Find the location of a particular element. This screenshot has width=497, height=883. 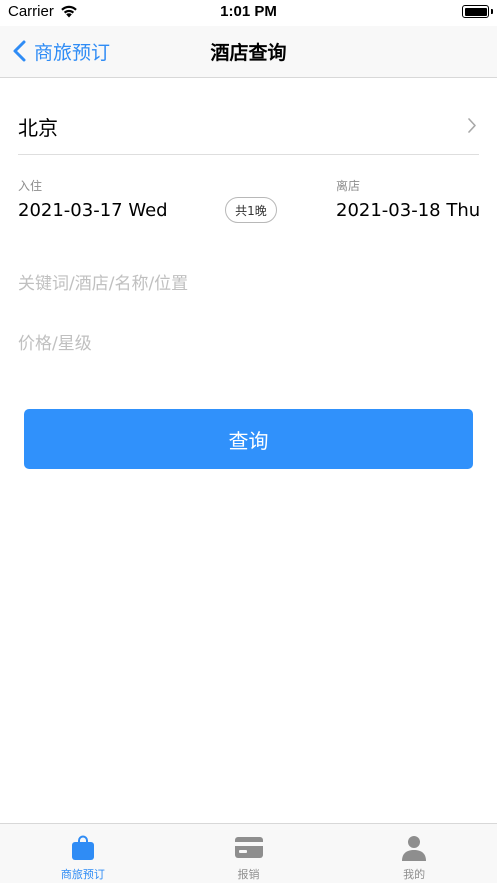

bag-icon is located at coordinates (82, 847).